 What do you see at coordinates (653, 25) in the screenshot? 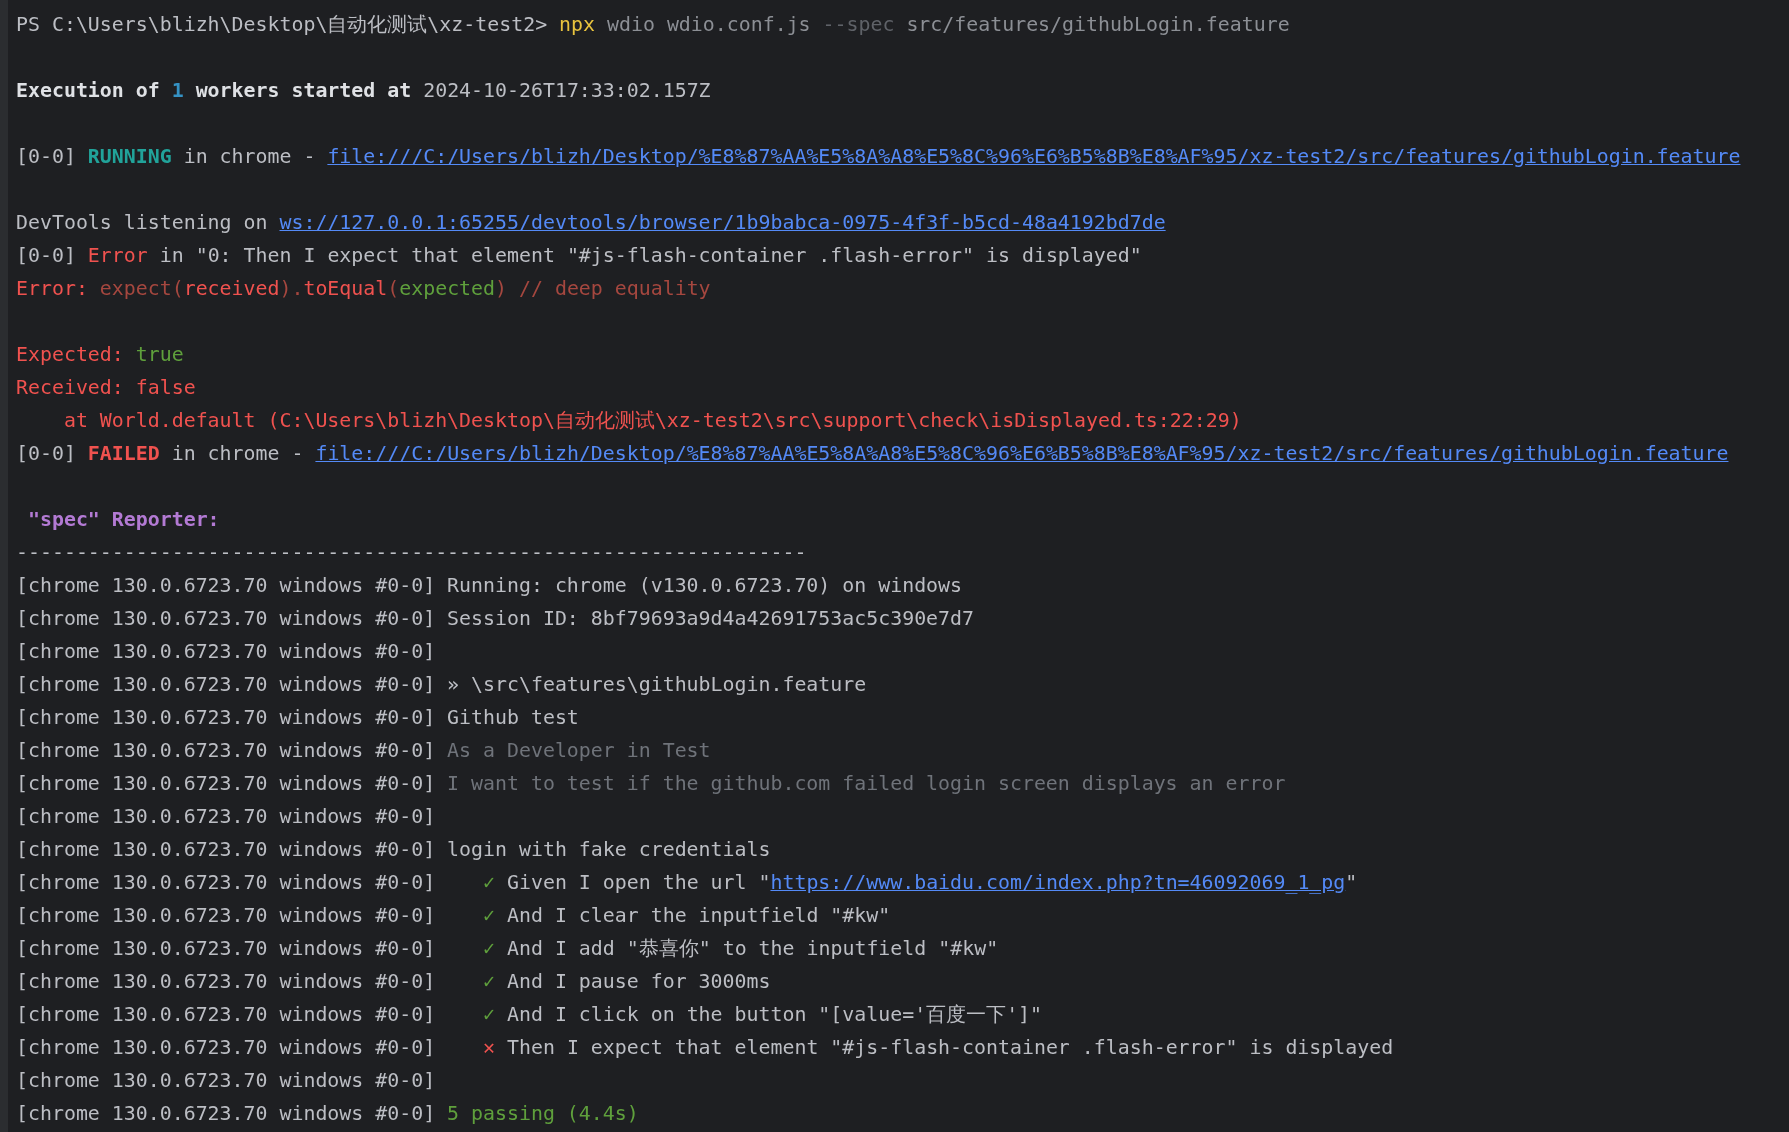
I see `terminal-line: PS C:\Users\blizh\Desktop\自动化测试\xz-test2> npx wdio wdio.conf.js --spec src/features/githubLogin.feature` at bounding box center [653, 25].